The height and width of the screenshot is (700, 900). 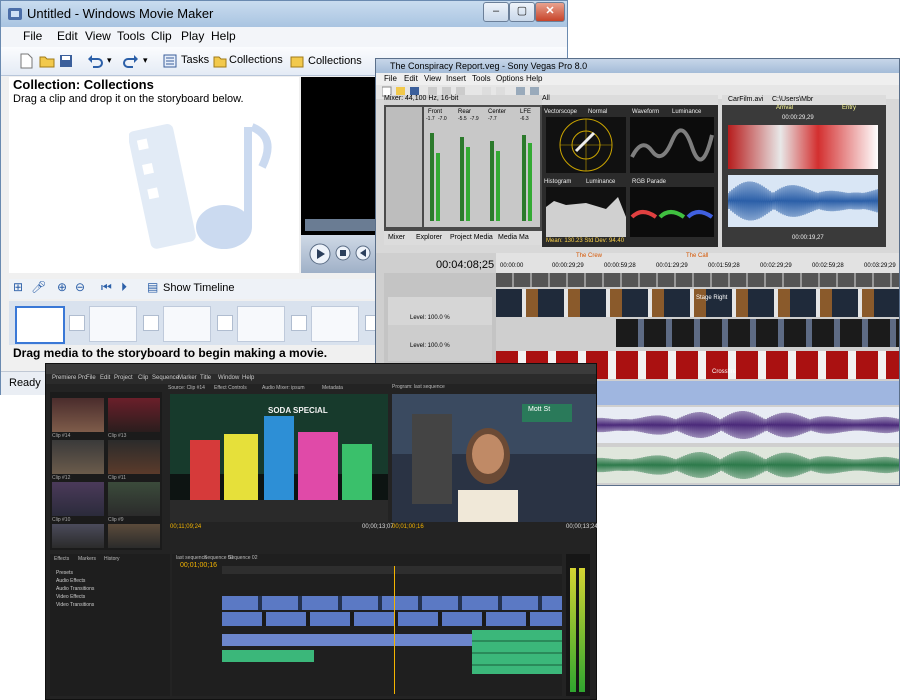 I want to click on effects-folder: Presets, so click(x=64, y=573).